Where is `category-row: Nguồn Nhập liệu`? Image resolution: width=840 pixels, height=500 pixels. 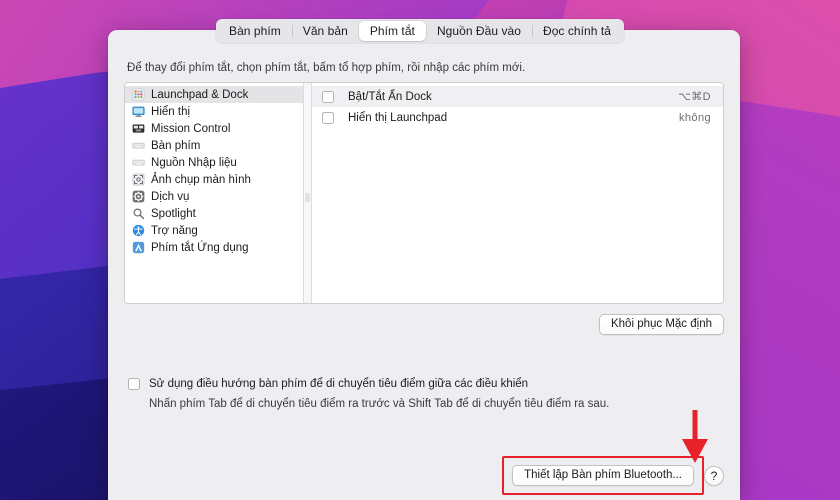 category-row: Nguồn Nhập liệu is located at coordinates (214, 162).